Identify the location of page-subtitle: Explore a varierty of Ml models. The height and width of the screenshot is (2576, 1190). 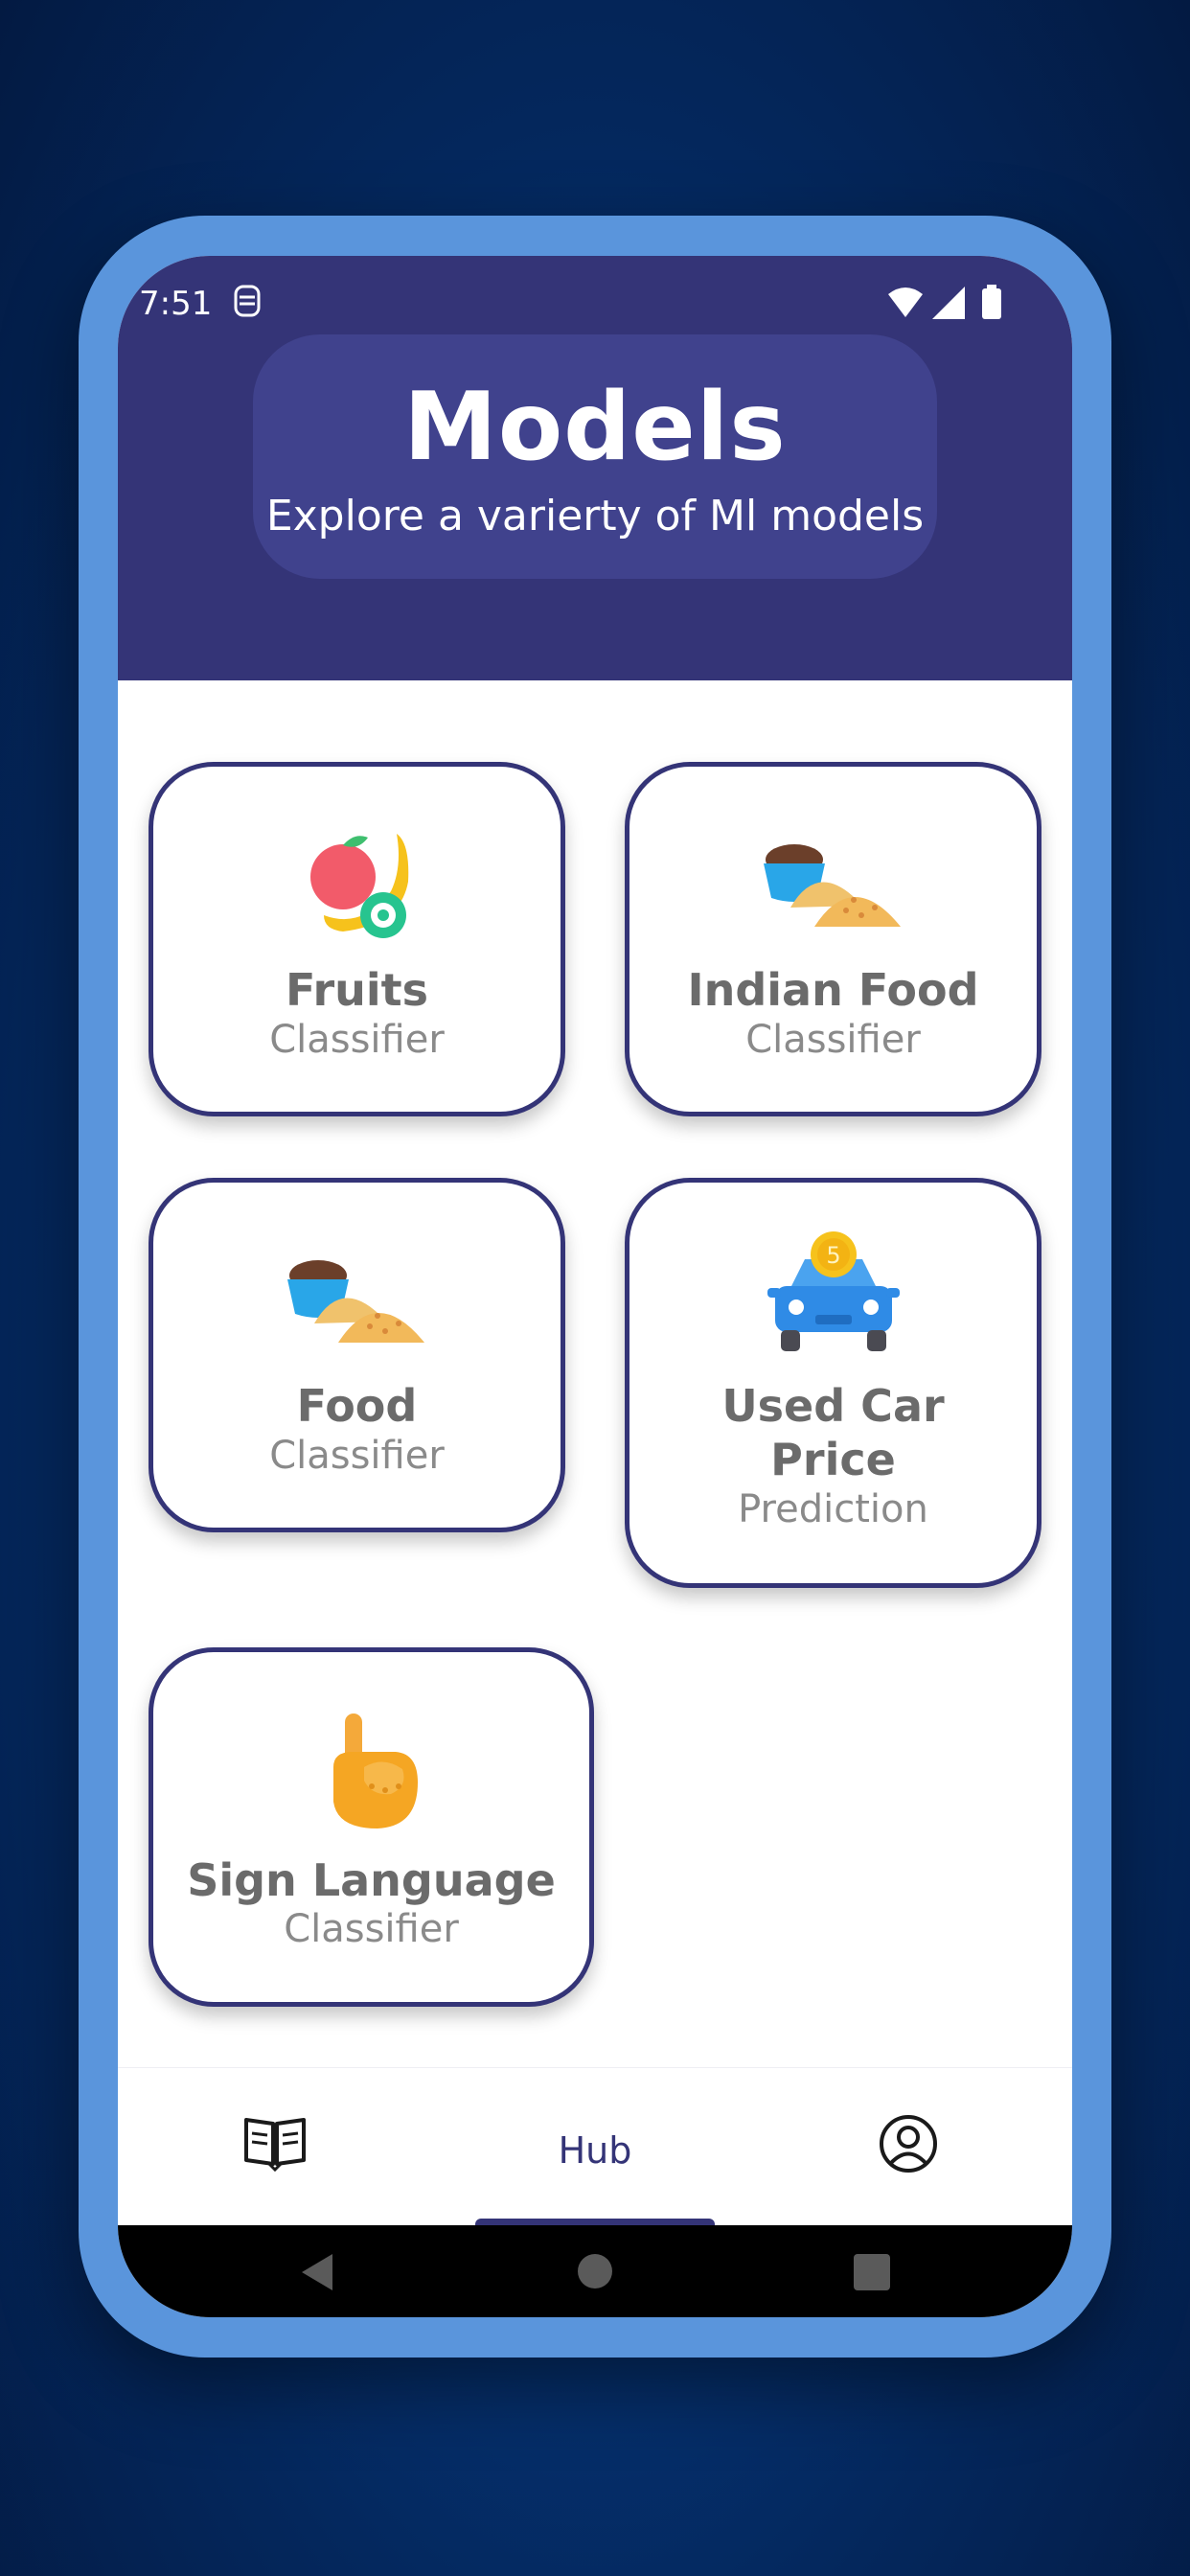
(595, 516).